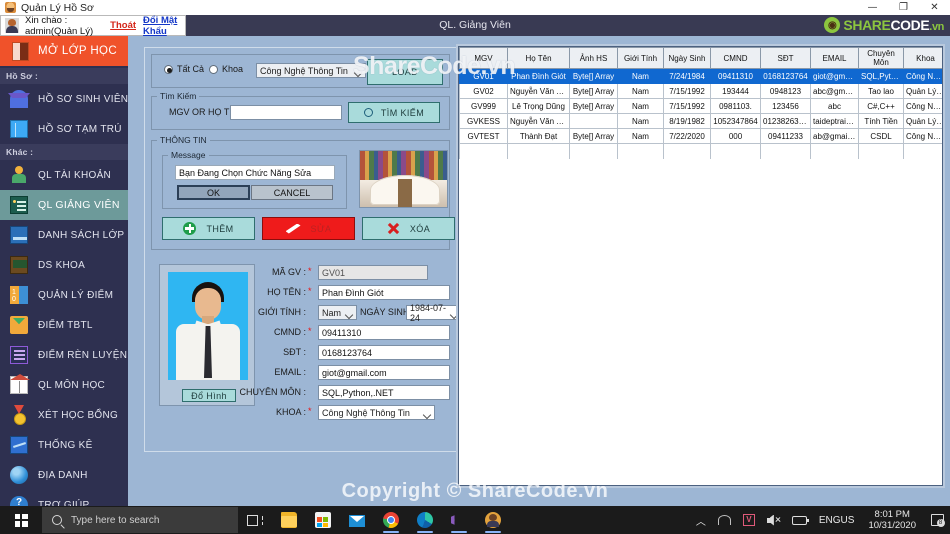 The width and height of the screenshot is (950, 534). I want to click on search-input, so click(286, 112).